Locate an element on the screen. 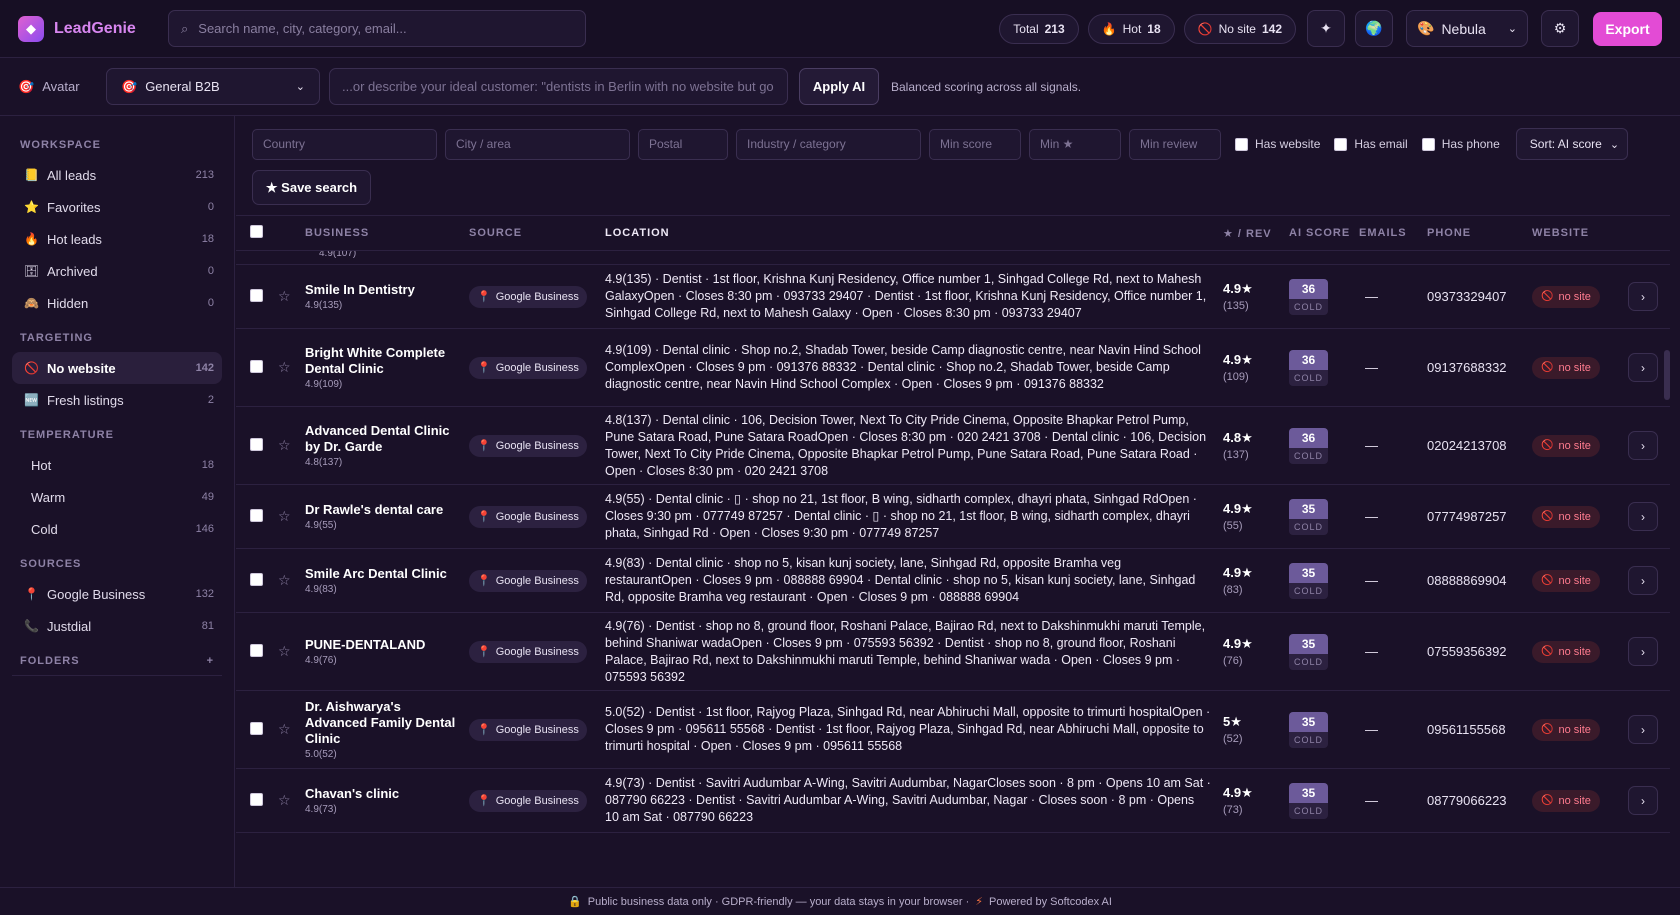 The image size is (1680, 915). phone-value: 02024213708 is located at coordinates (1479, 445).